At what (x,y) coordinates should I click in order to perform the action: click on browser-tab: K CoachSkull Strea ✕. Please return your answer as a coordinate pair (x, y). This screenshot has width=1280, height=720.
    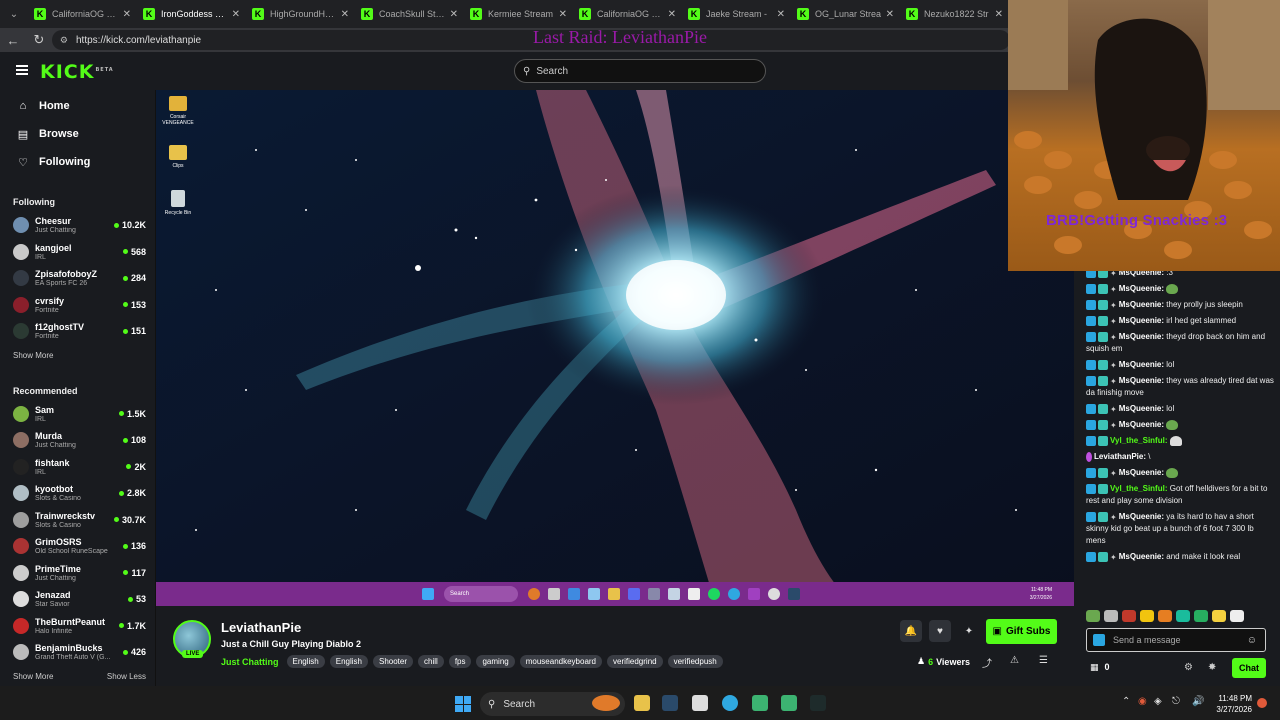
    Looking at the image, I should click on (409, 14).